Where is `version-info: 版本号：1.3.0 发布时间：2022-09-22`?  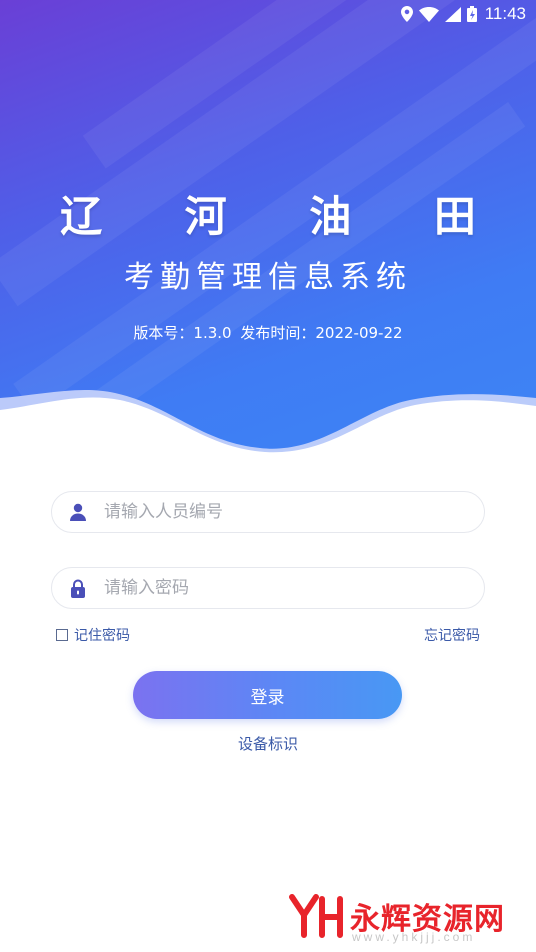 version-info: 版本号：1.3.0 发布时间：2022-09-22 is located at coordinates (268, 332).